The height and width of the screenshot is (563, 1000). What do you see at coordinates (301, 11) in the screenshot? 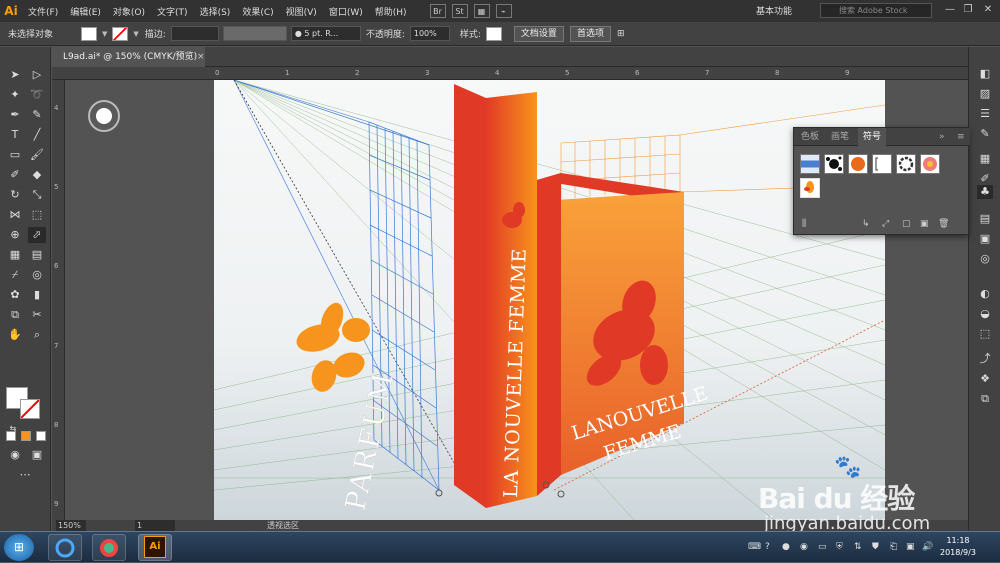
I see `menu-view: 视图(V)` at bounding box center [301, 11].